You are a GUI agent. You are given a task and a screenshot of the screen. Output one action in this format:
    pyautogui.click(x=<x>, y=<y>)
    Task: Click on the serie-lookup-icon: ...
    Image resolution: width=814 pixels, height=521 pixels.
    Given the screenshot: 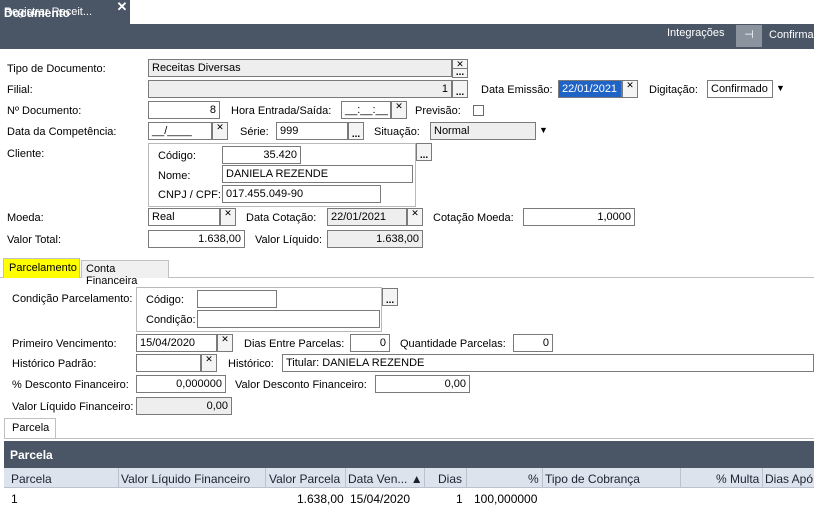 What is the action you would take?
    pyautogui.click(x=356, y=131)
    